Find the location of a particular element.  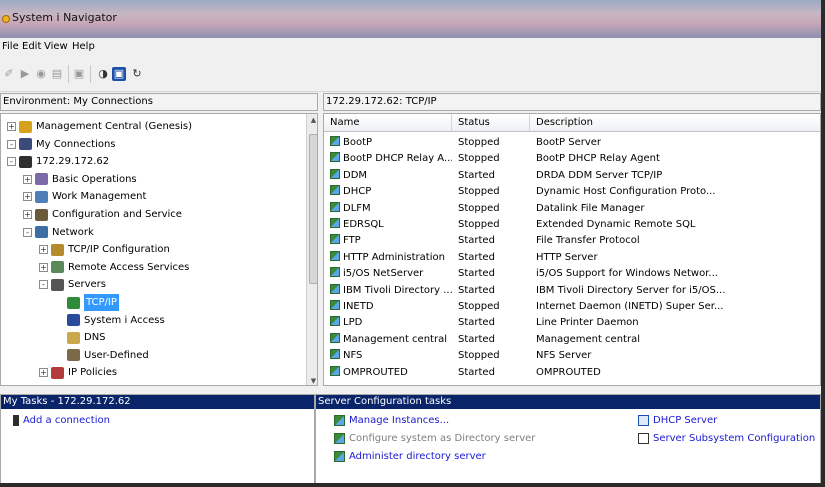

tree-node: TCP/IP is located at coordinates (87, 302).